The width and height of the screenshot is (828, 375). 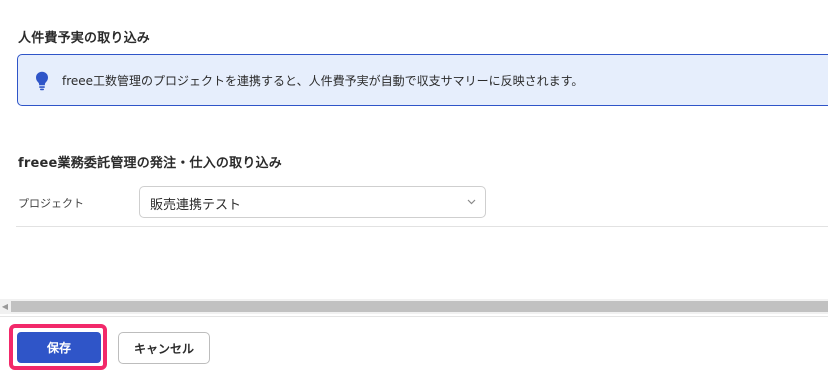 I want to click on lightbulb-icon, so click(x=42, y=81).